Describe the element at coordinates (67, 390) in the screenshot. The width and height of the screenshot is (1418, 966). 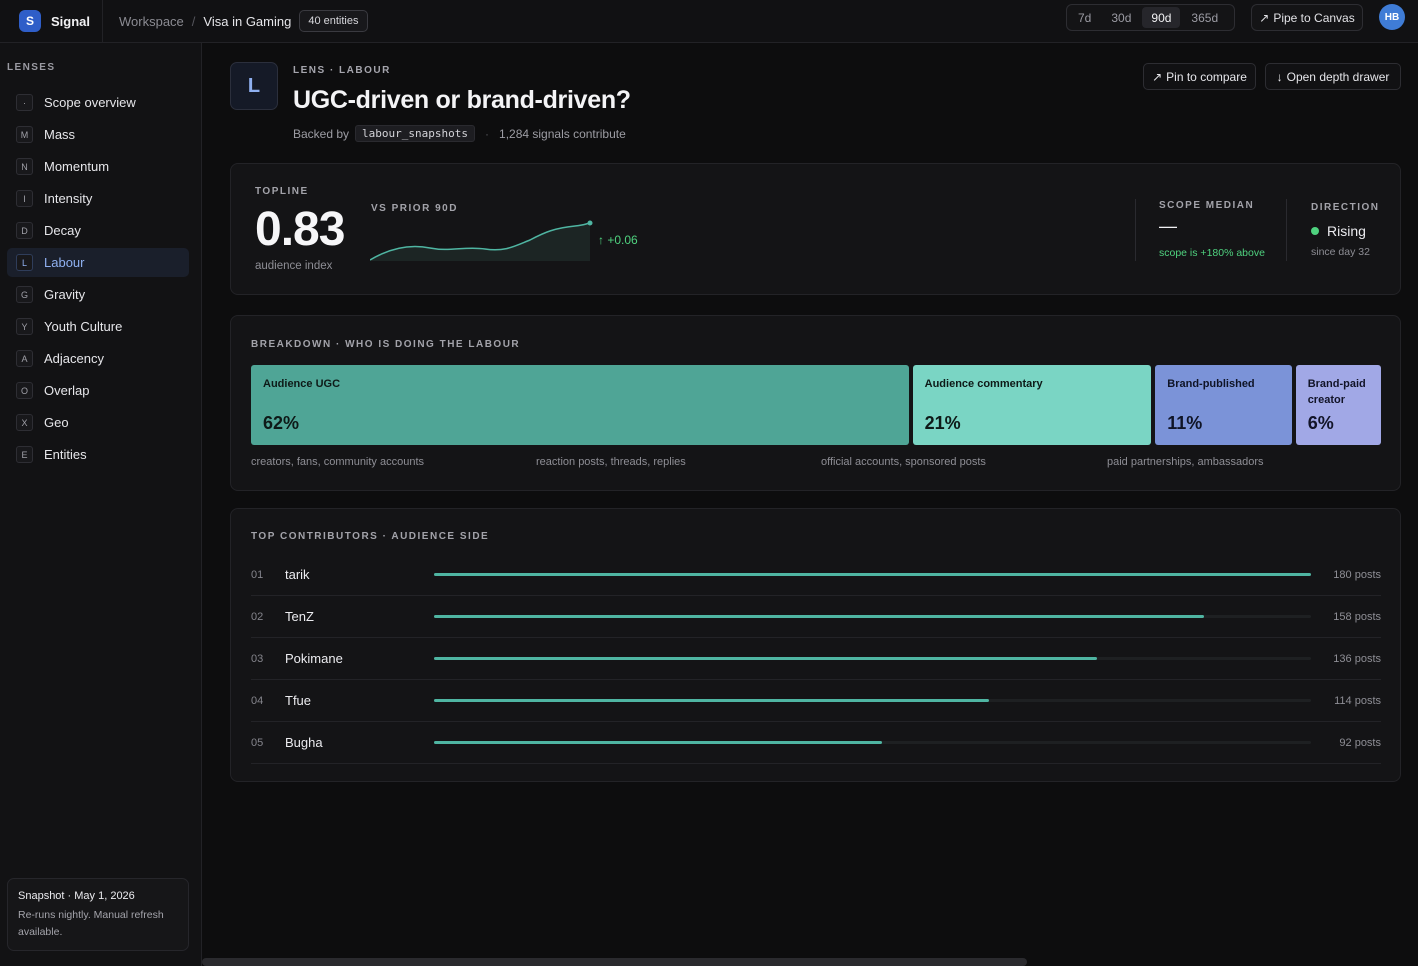
I see `sidebar-item-label: Overlap` at that location.